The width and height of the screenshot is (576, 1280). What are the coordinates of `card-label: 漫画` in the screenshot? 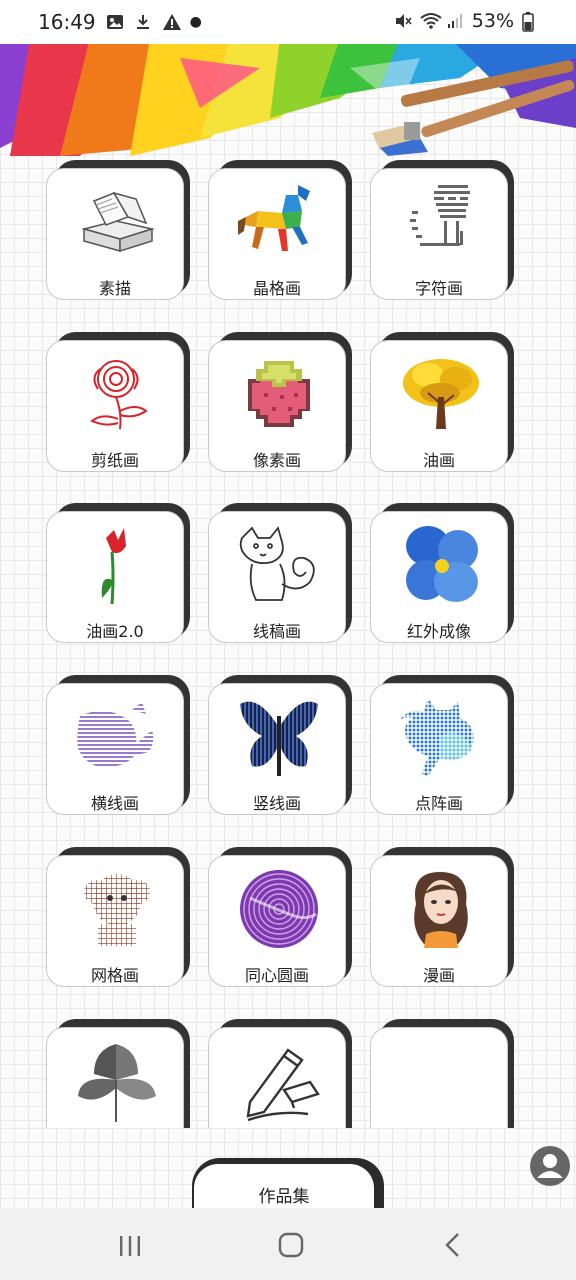 It's located at (438, 975).